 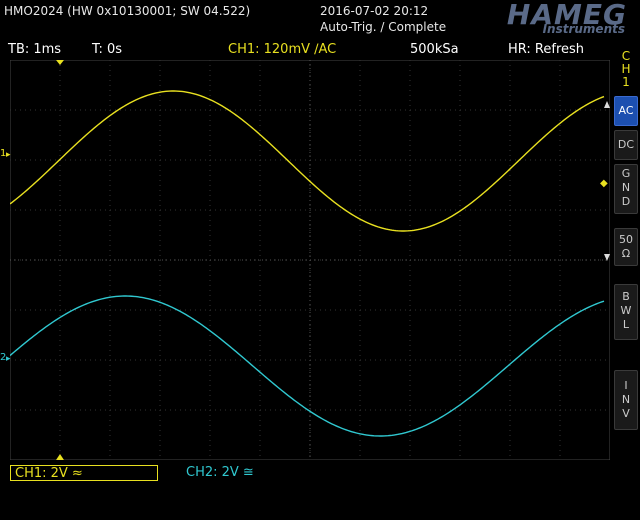 What do you see at coordinates (127, 11) in the screenshot?
I see `device-info: HMO2024 (HW 0x10130001; SW 04.522)` at bounding box center [127, 11].